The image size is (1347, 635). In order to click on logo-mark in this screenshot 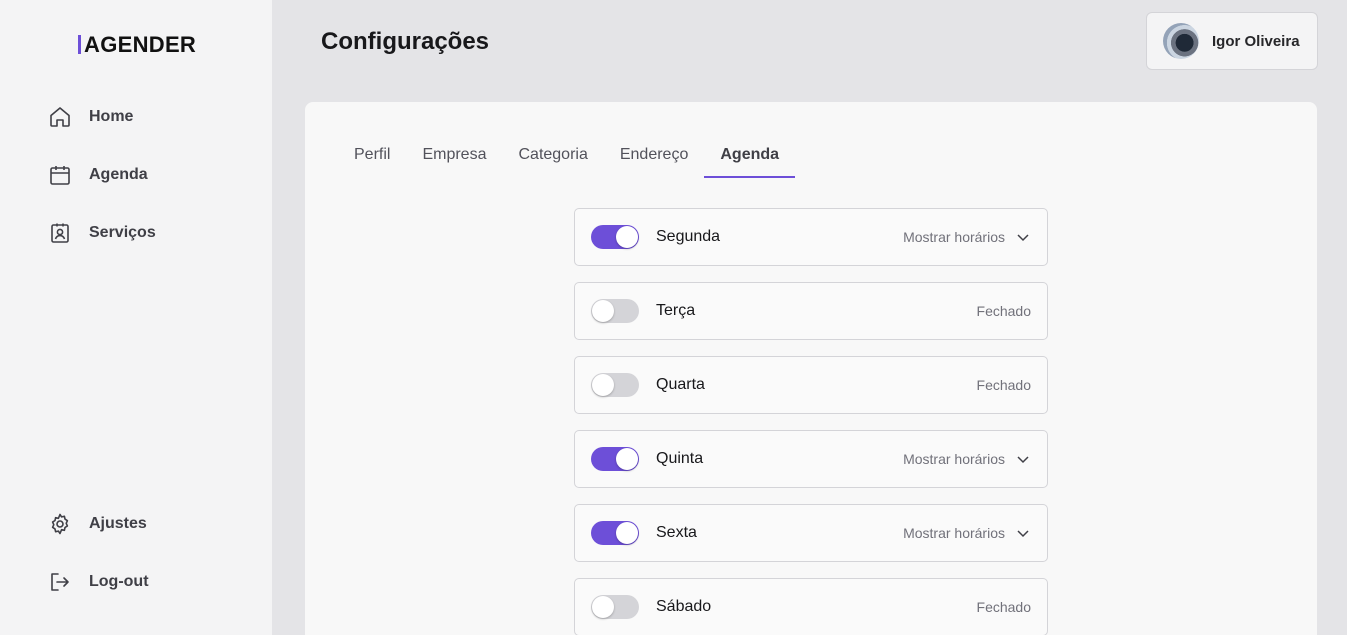, I will do `click(79, 44)`.